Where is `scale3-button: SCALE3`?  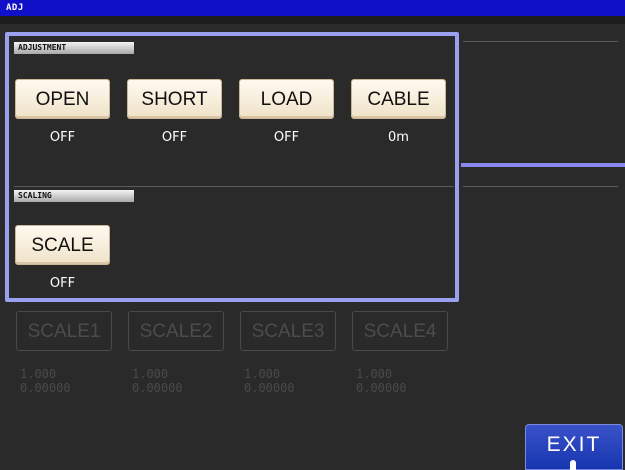
scale3-button: SCALE3 is located at coordinates (288, 331).